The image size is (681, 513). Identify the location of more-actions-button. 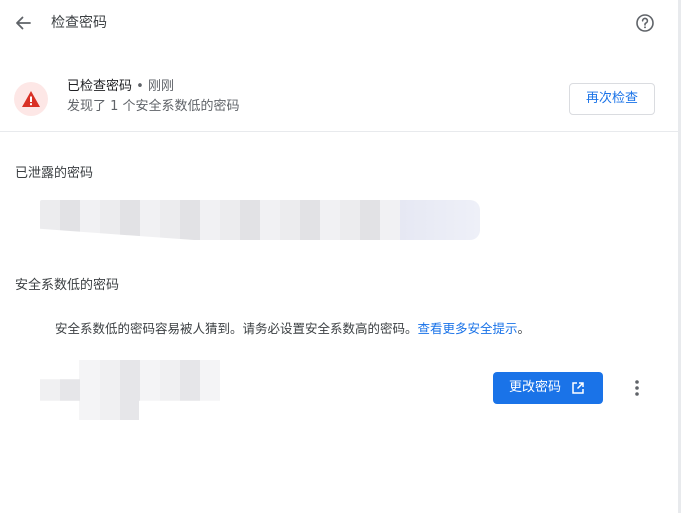
(637, 388).